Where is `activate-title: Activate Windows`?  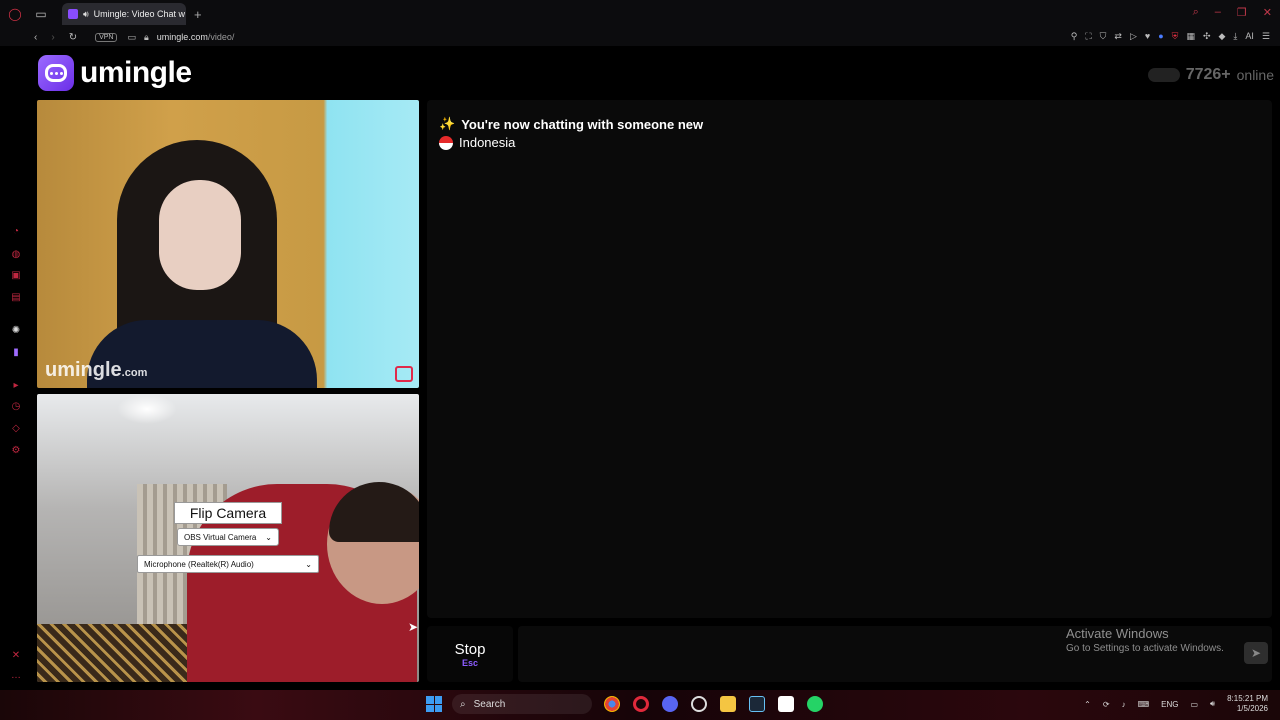 activate-title: Activate Windows is located at coordinates (1117, 633).